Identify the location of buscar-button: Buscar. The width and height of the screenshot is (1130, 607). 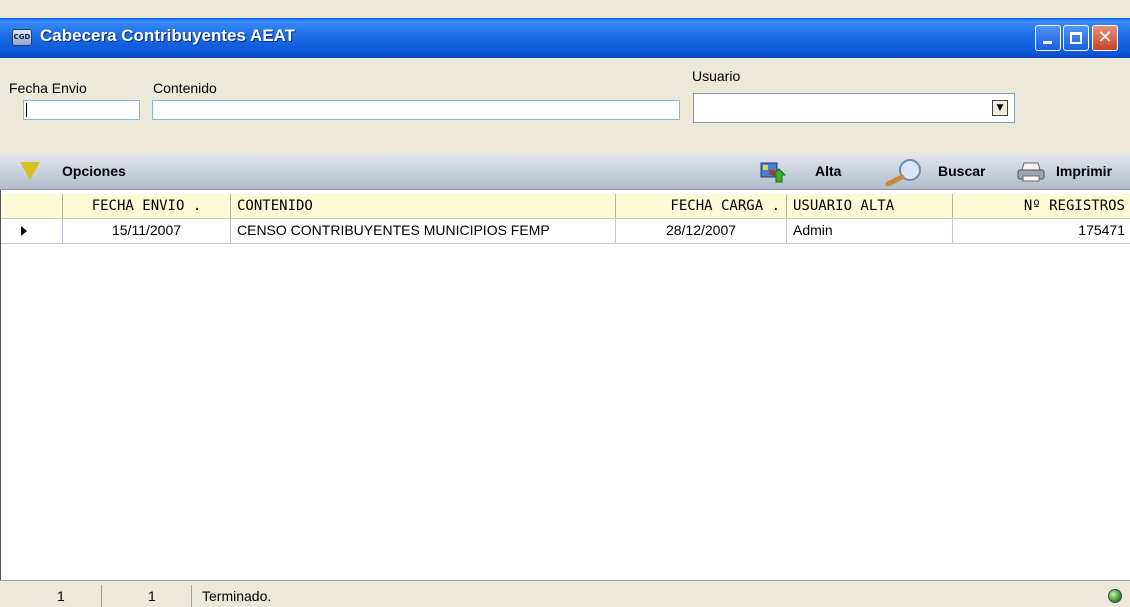
(961, 171).